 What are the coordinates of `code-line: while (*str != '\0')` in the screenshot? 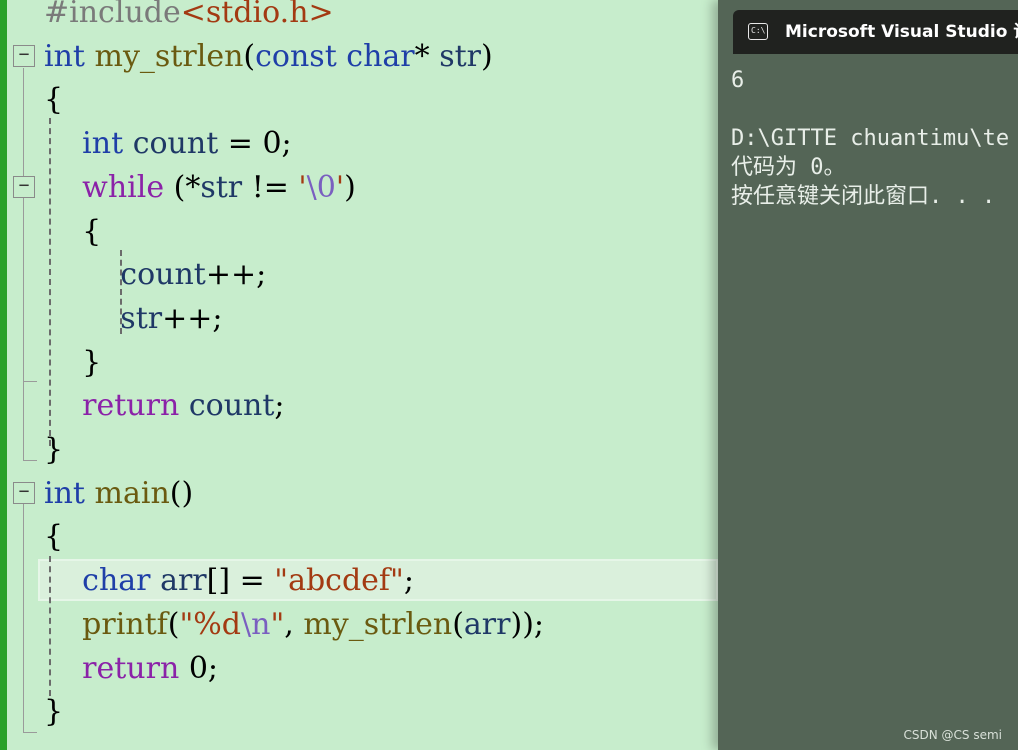 It's located at (200, 188).